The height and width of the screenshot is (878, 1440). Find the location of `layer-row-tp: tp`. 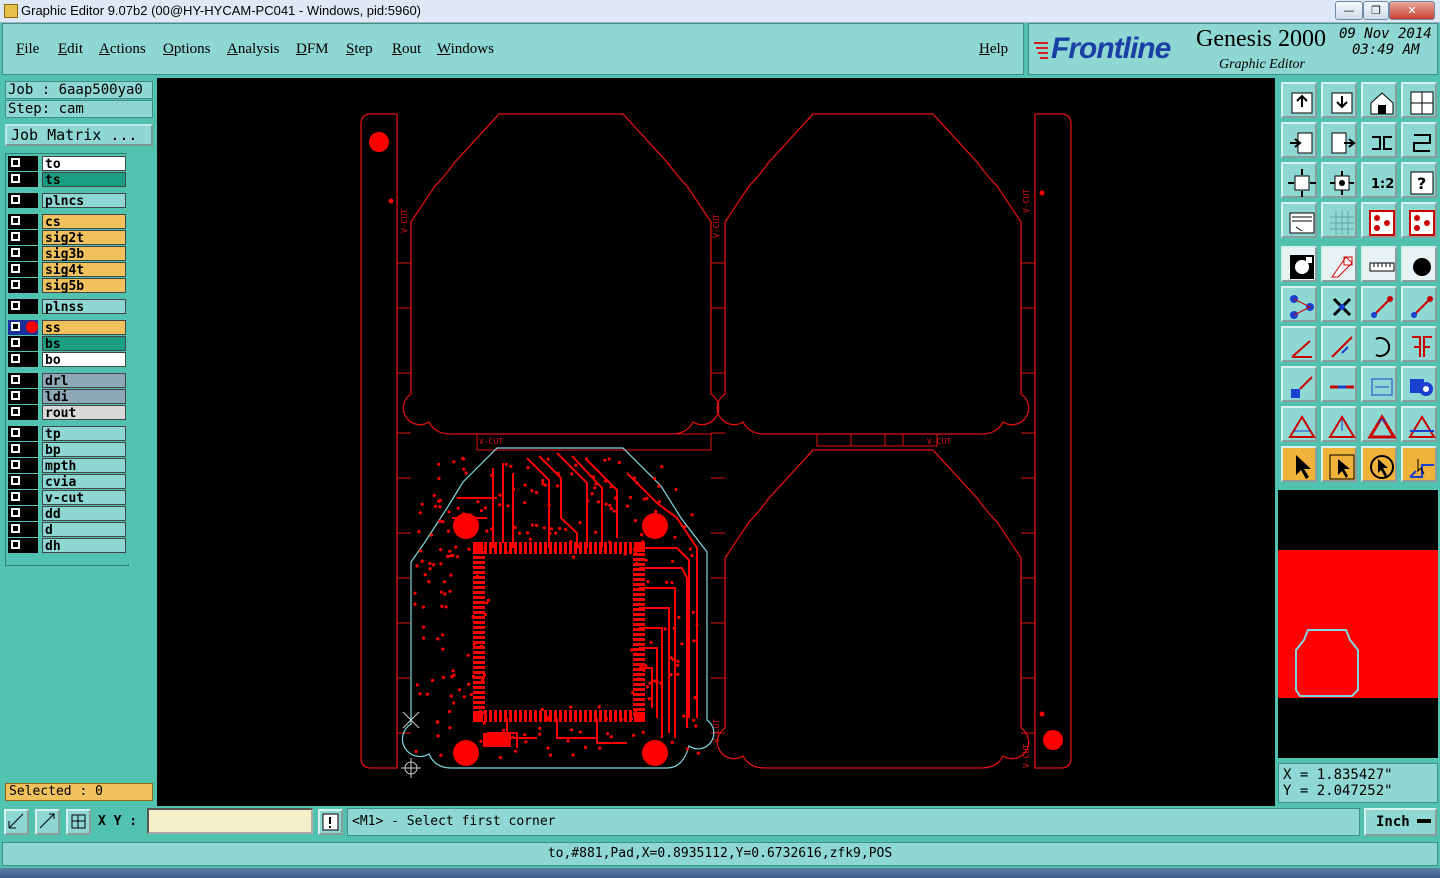

layer-row-tp: tp is located at coordinates (67, 434).